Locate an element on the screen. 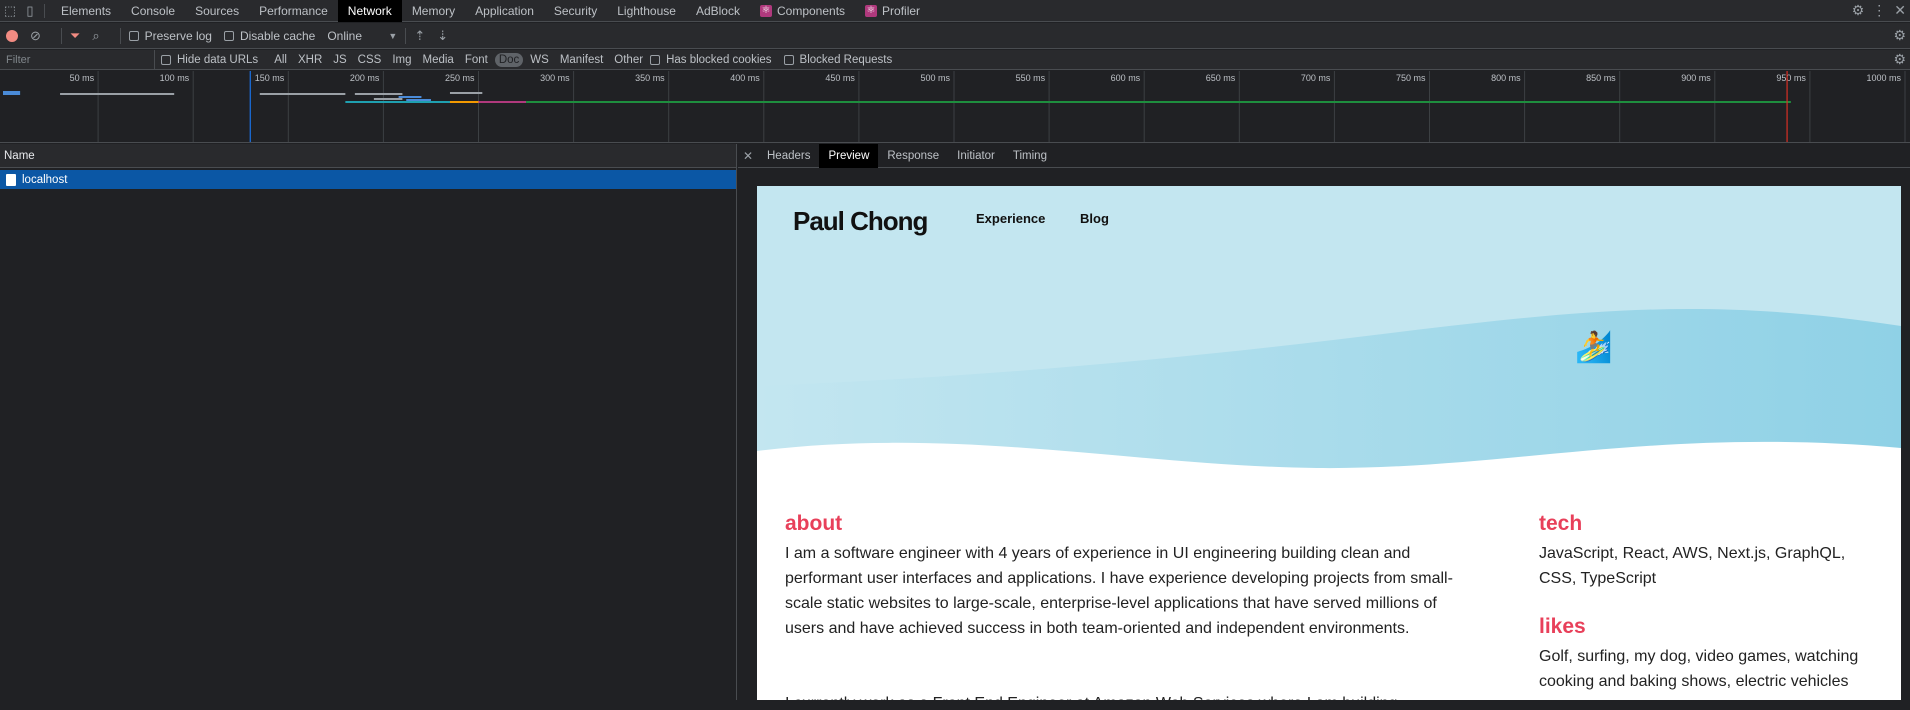  filter-input: Filter is located at coordinates (77, 59).